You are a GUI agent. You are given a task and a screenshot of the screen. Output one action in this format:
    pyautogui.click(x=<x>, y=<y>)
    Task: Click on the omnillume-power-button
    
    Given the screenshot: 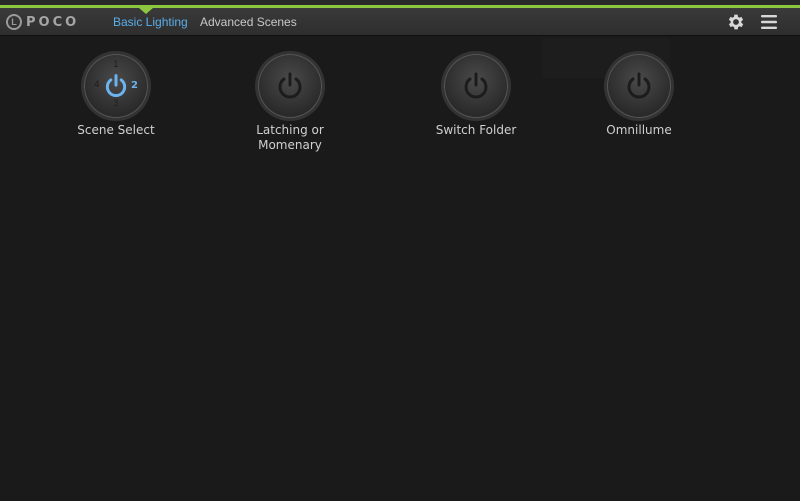 What is the action you would take?
    pyautogui.click(x=639, y=86)
    